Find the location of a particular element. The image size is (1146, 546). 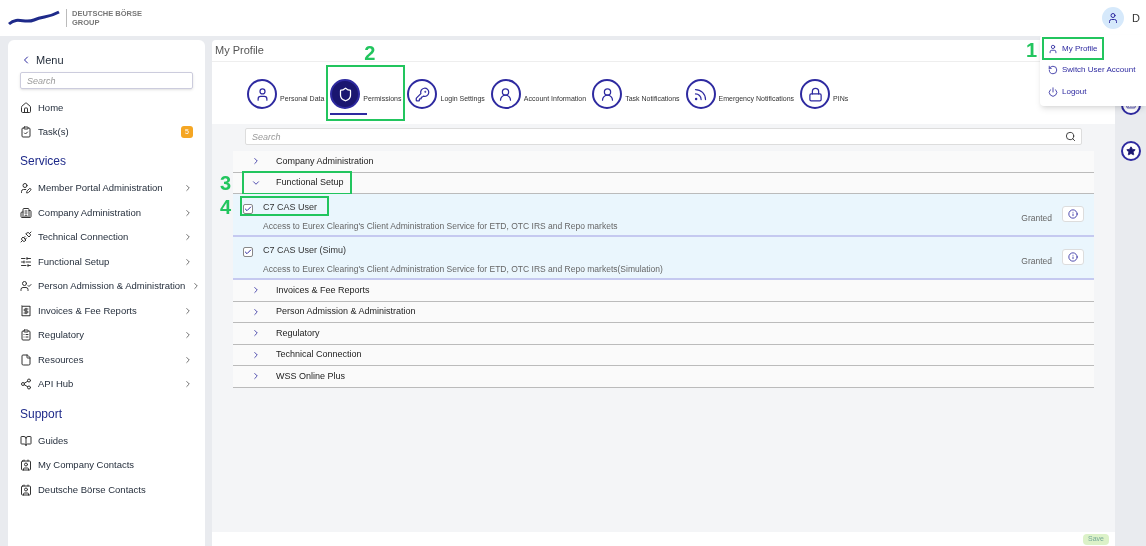

group-row: Technical Connection is located at coordinates (663, 355).